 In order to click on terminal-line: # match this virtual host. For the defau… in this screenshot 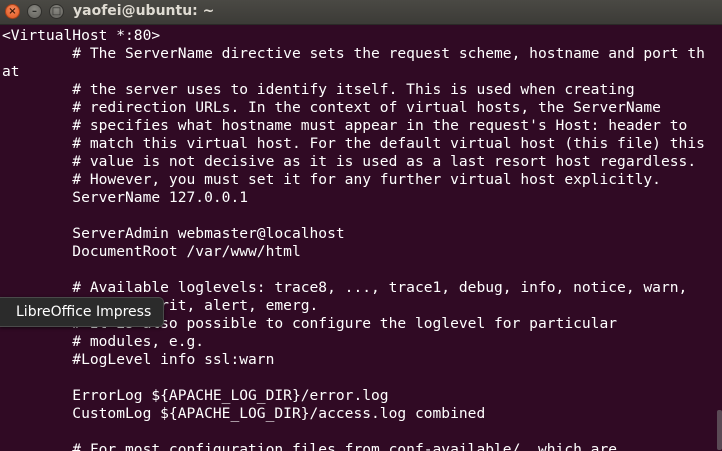, I will do `click(353, 143)`.